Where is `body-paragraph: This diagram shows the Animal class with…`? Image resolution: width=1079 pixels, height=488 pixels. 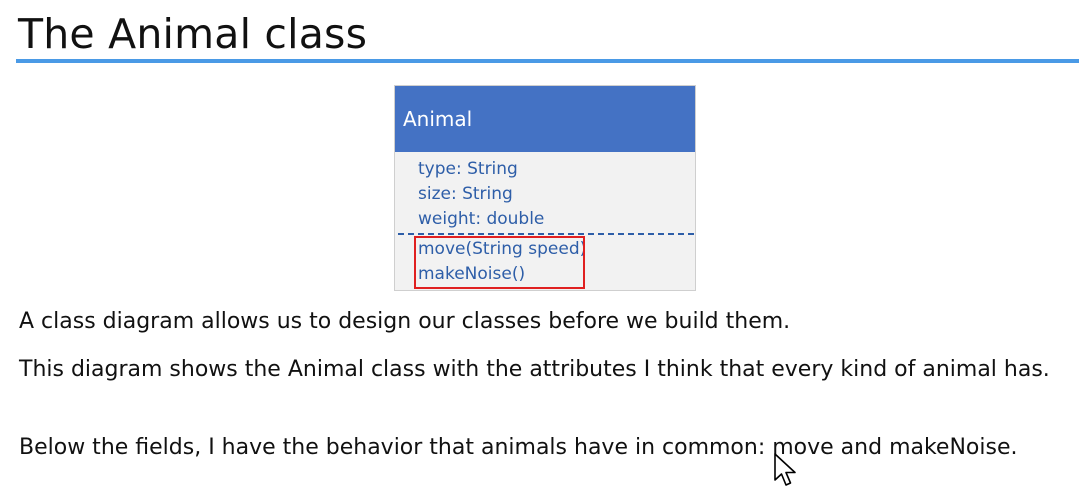 body-paragraph: This diagram shows the Animal class with… is located at coordinates (534, 369).